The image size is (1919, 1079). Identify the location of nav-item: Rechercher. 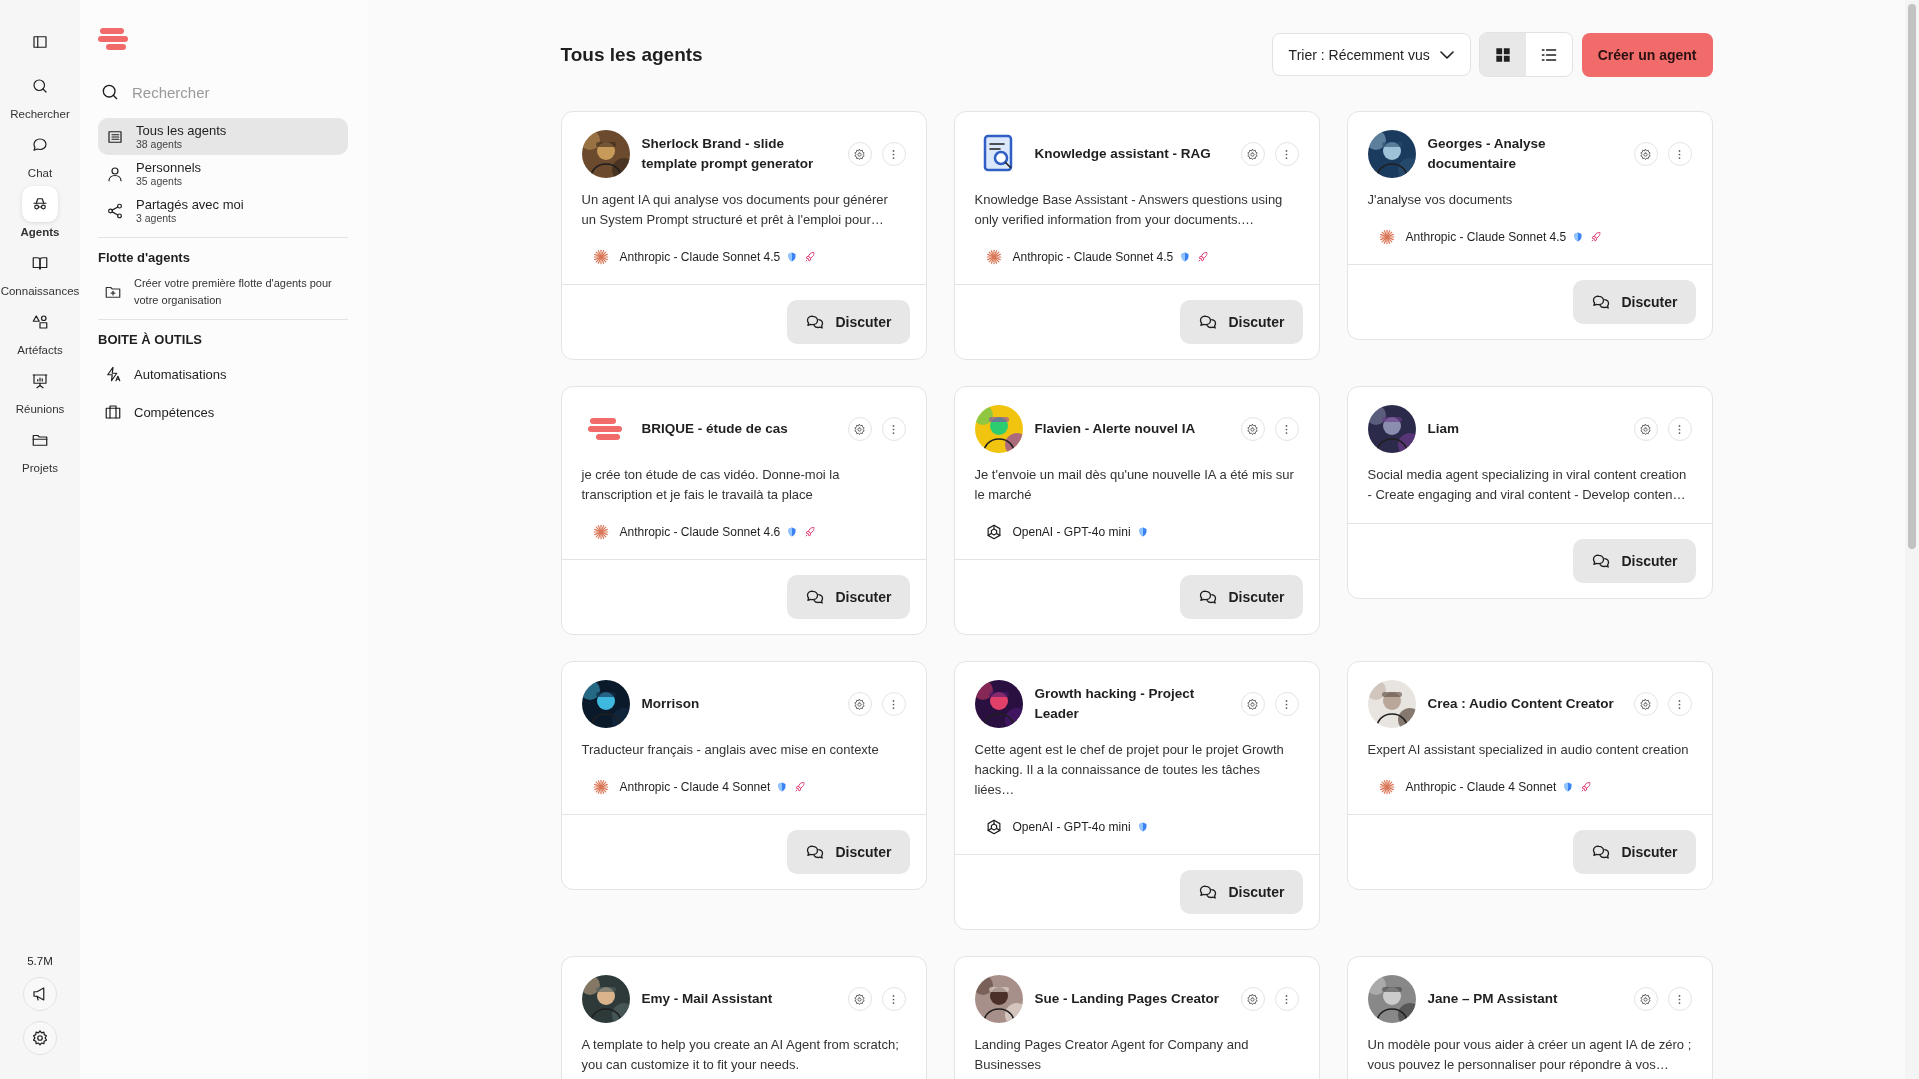
(40, 94).